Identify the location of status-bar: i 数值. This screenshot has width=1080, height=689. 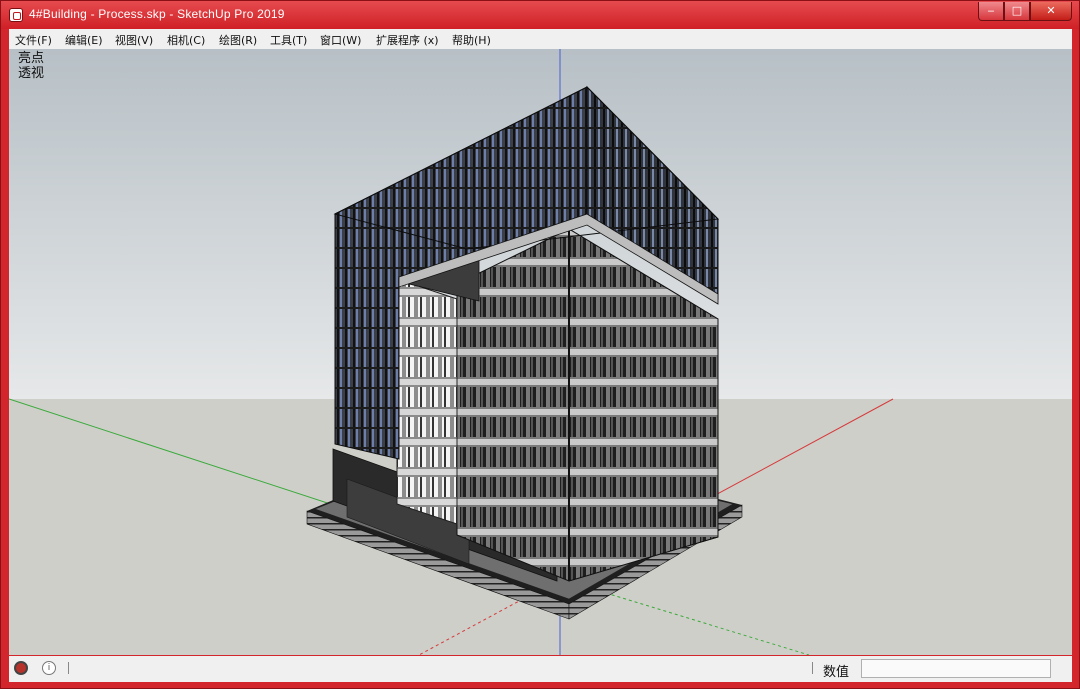
(540, 669).